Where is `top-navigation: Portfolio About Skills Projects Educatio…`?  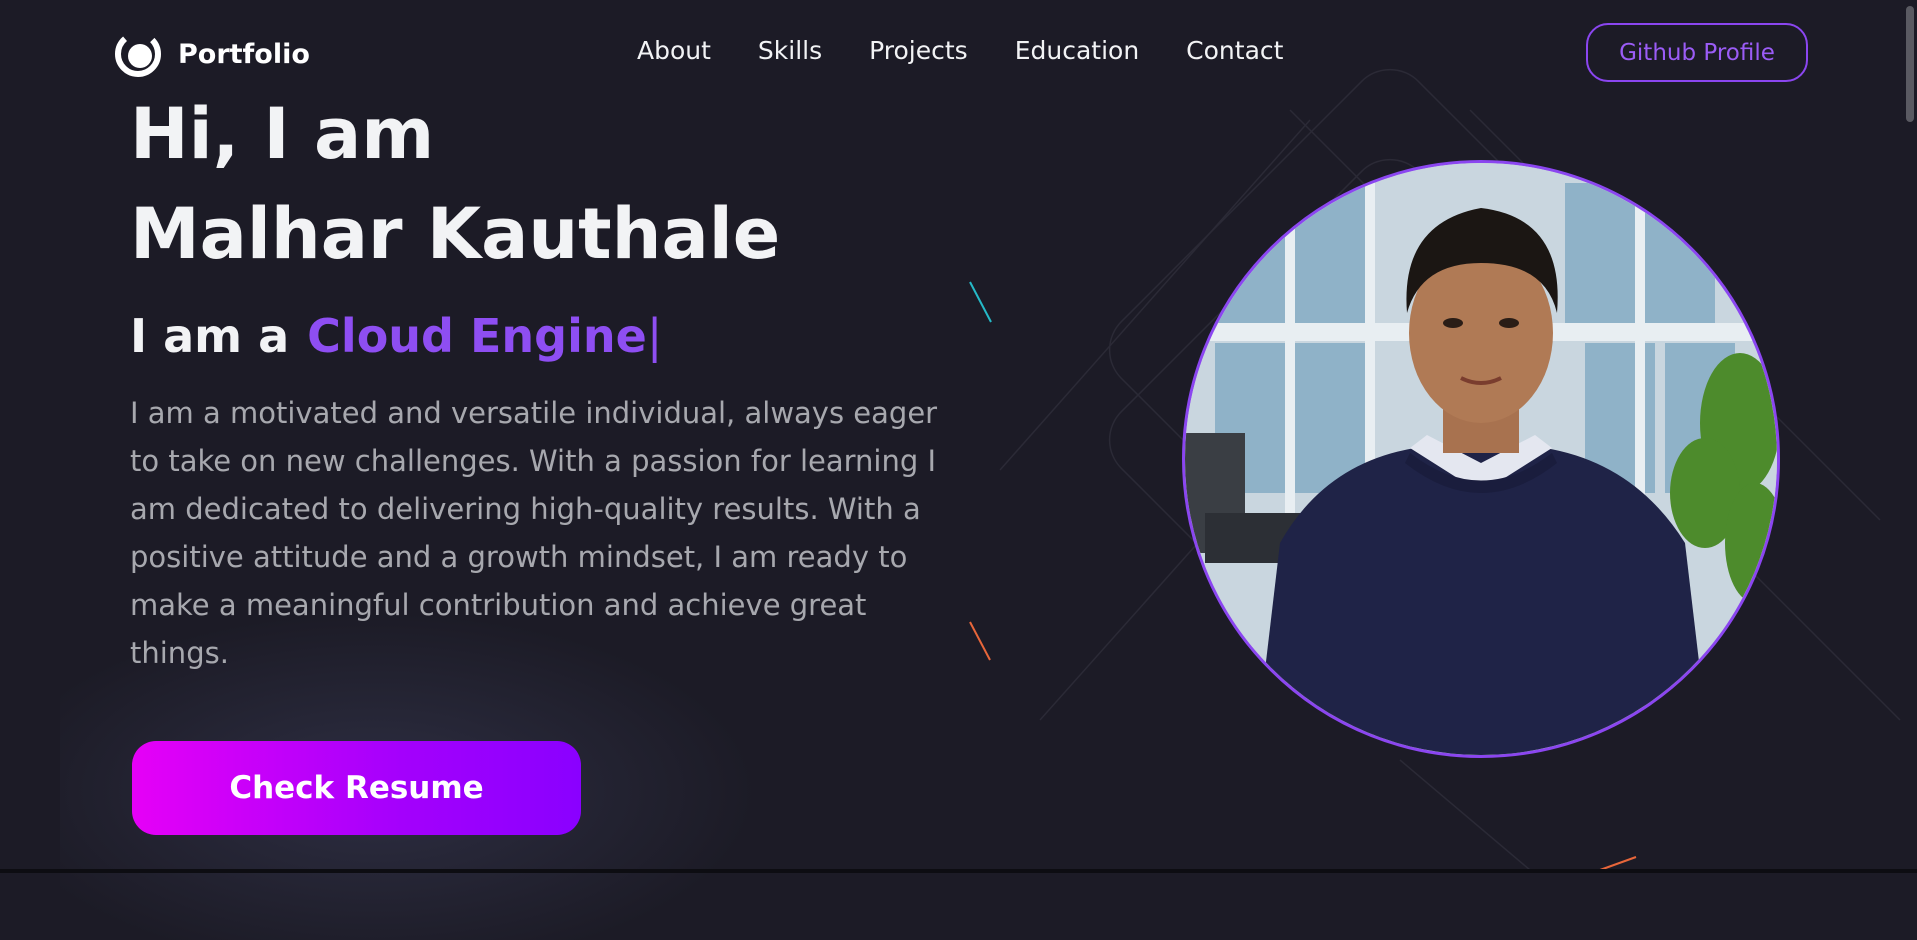 top-navigation: Portfolio About Skills Projects Educatio… is located at coordinates (958, 54).